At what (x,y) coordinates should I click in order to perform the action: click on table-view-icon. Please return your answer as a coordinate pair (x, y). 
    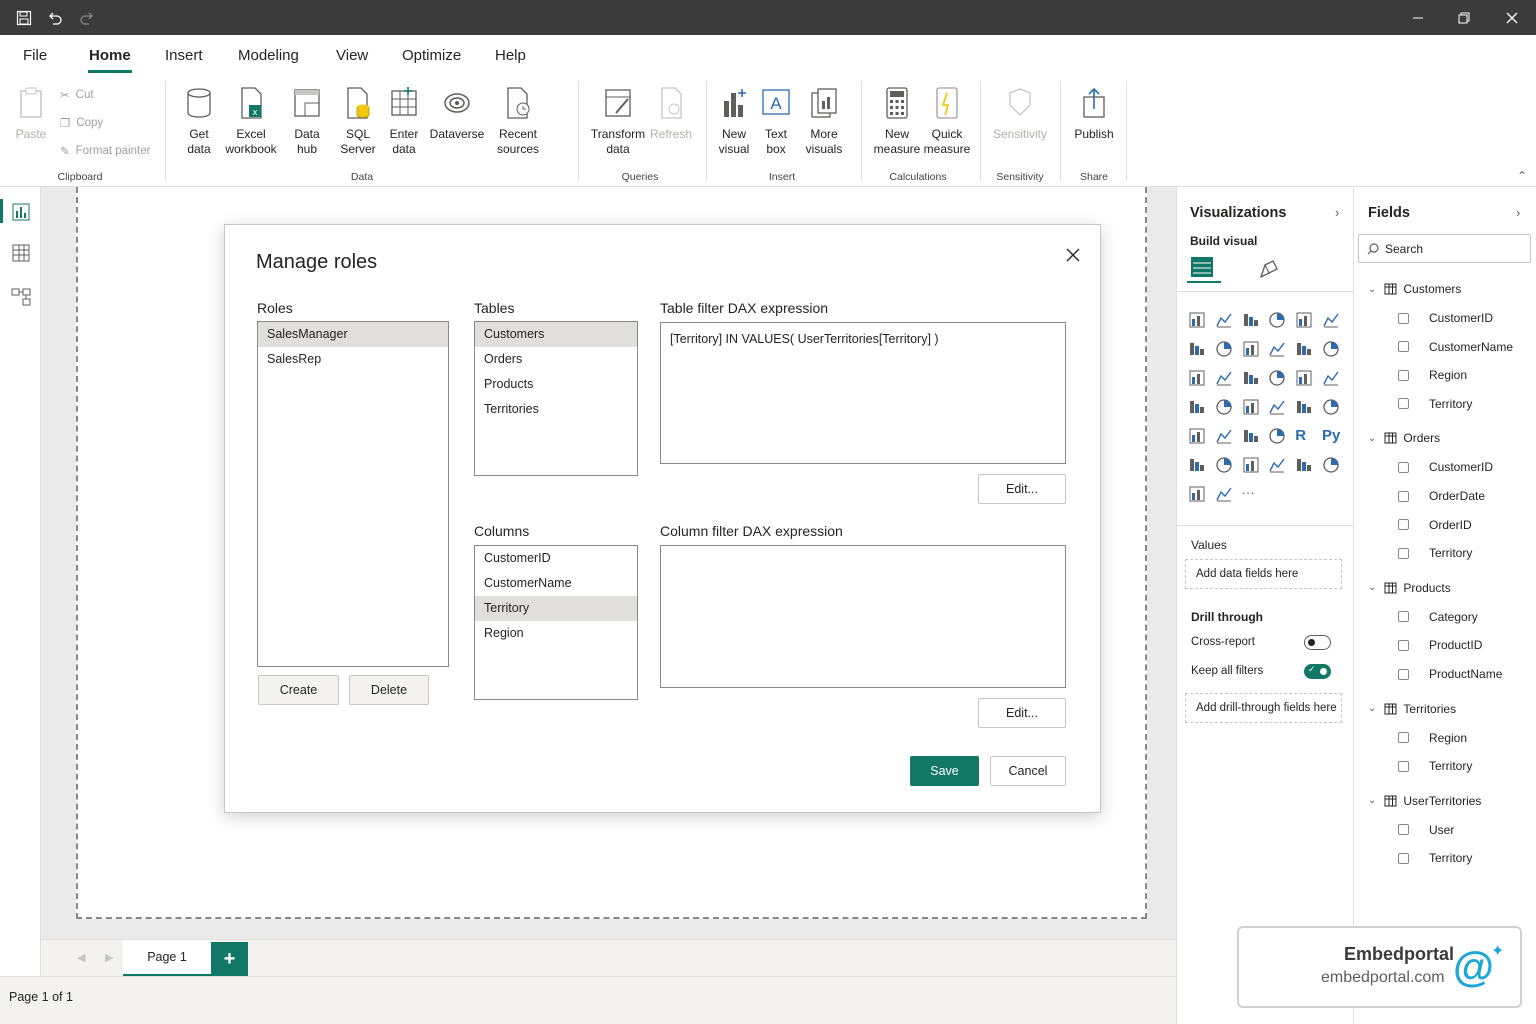
    Looking at the image, I should click on (21, 253).